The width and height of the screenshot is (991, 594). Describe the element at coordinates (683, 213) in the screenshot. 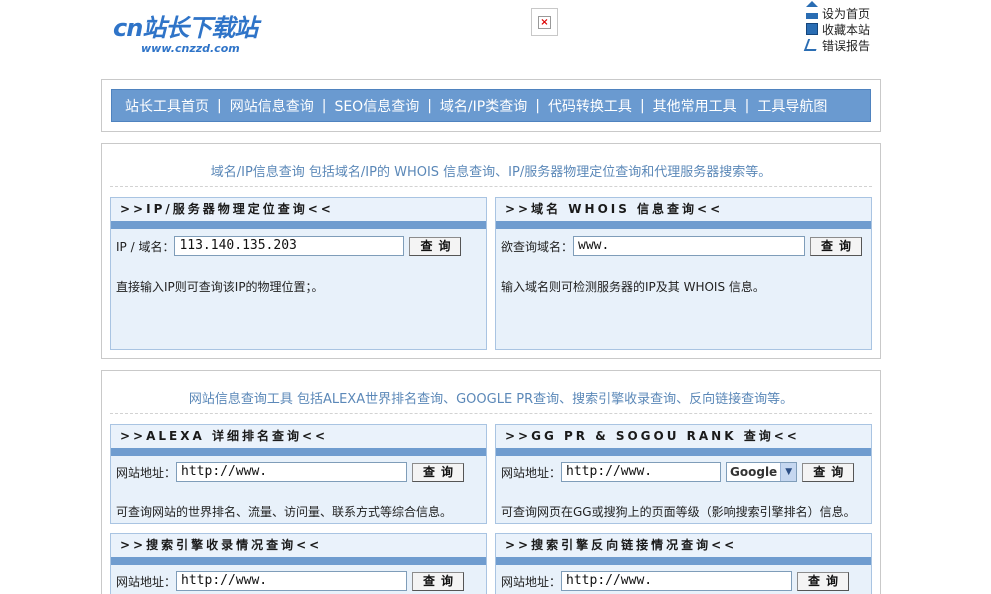

I see `panel-heading: >>域名 WHOIS 信息查询<<` at that location.